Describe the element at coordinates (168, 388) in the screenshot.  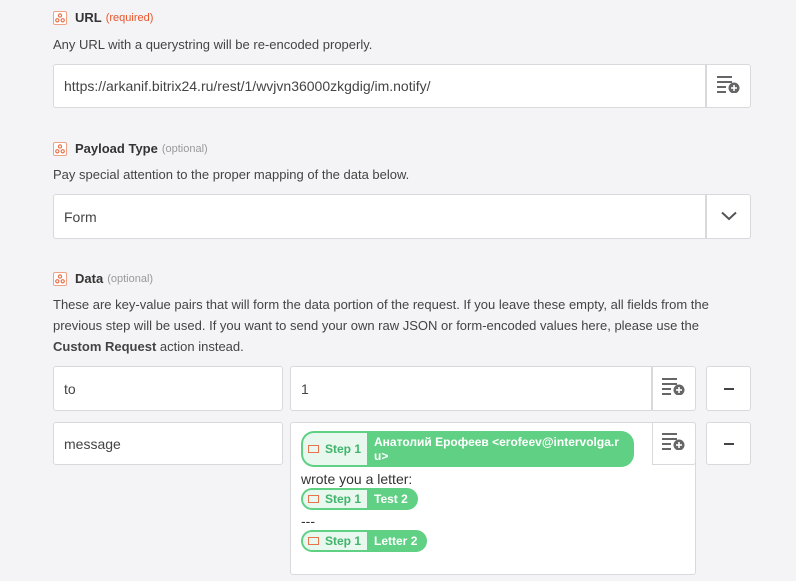
I see `data-key-input: to` at that location.